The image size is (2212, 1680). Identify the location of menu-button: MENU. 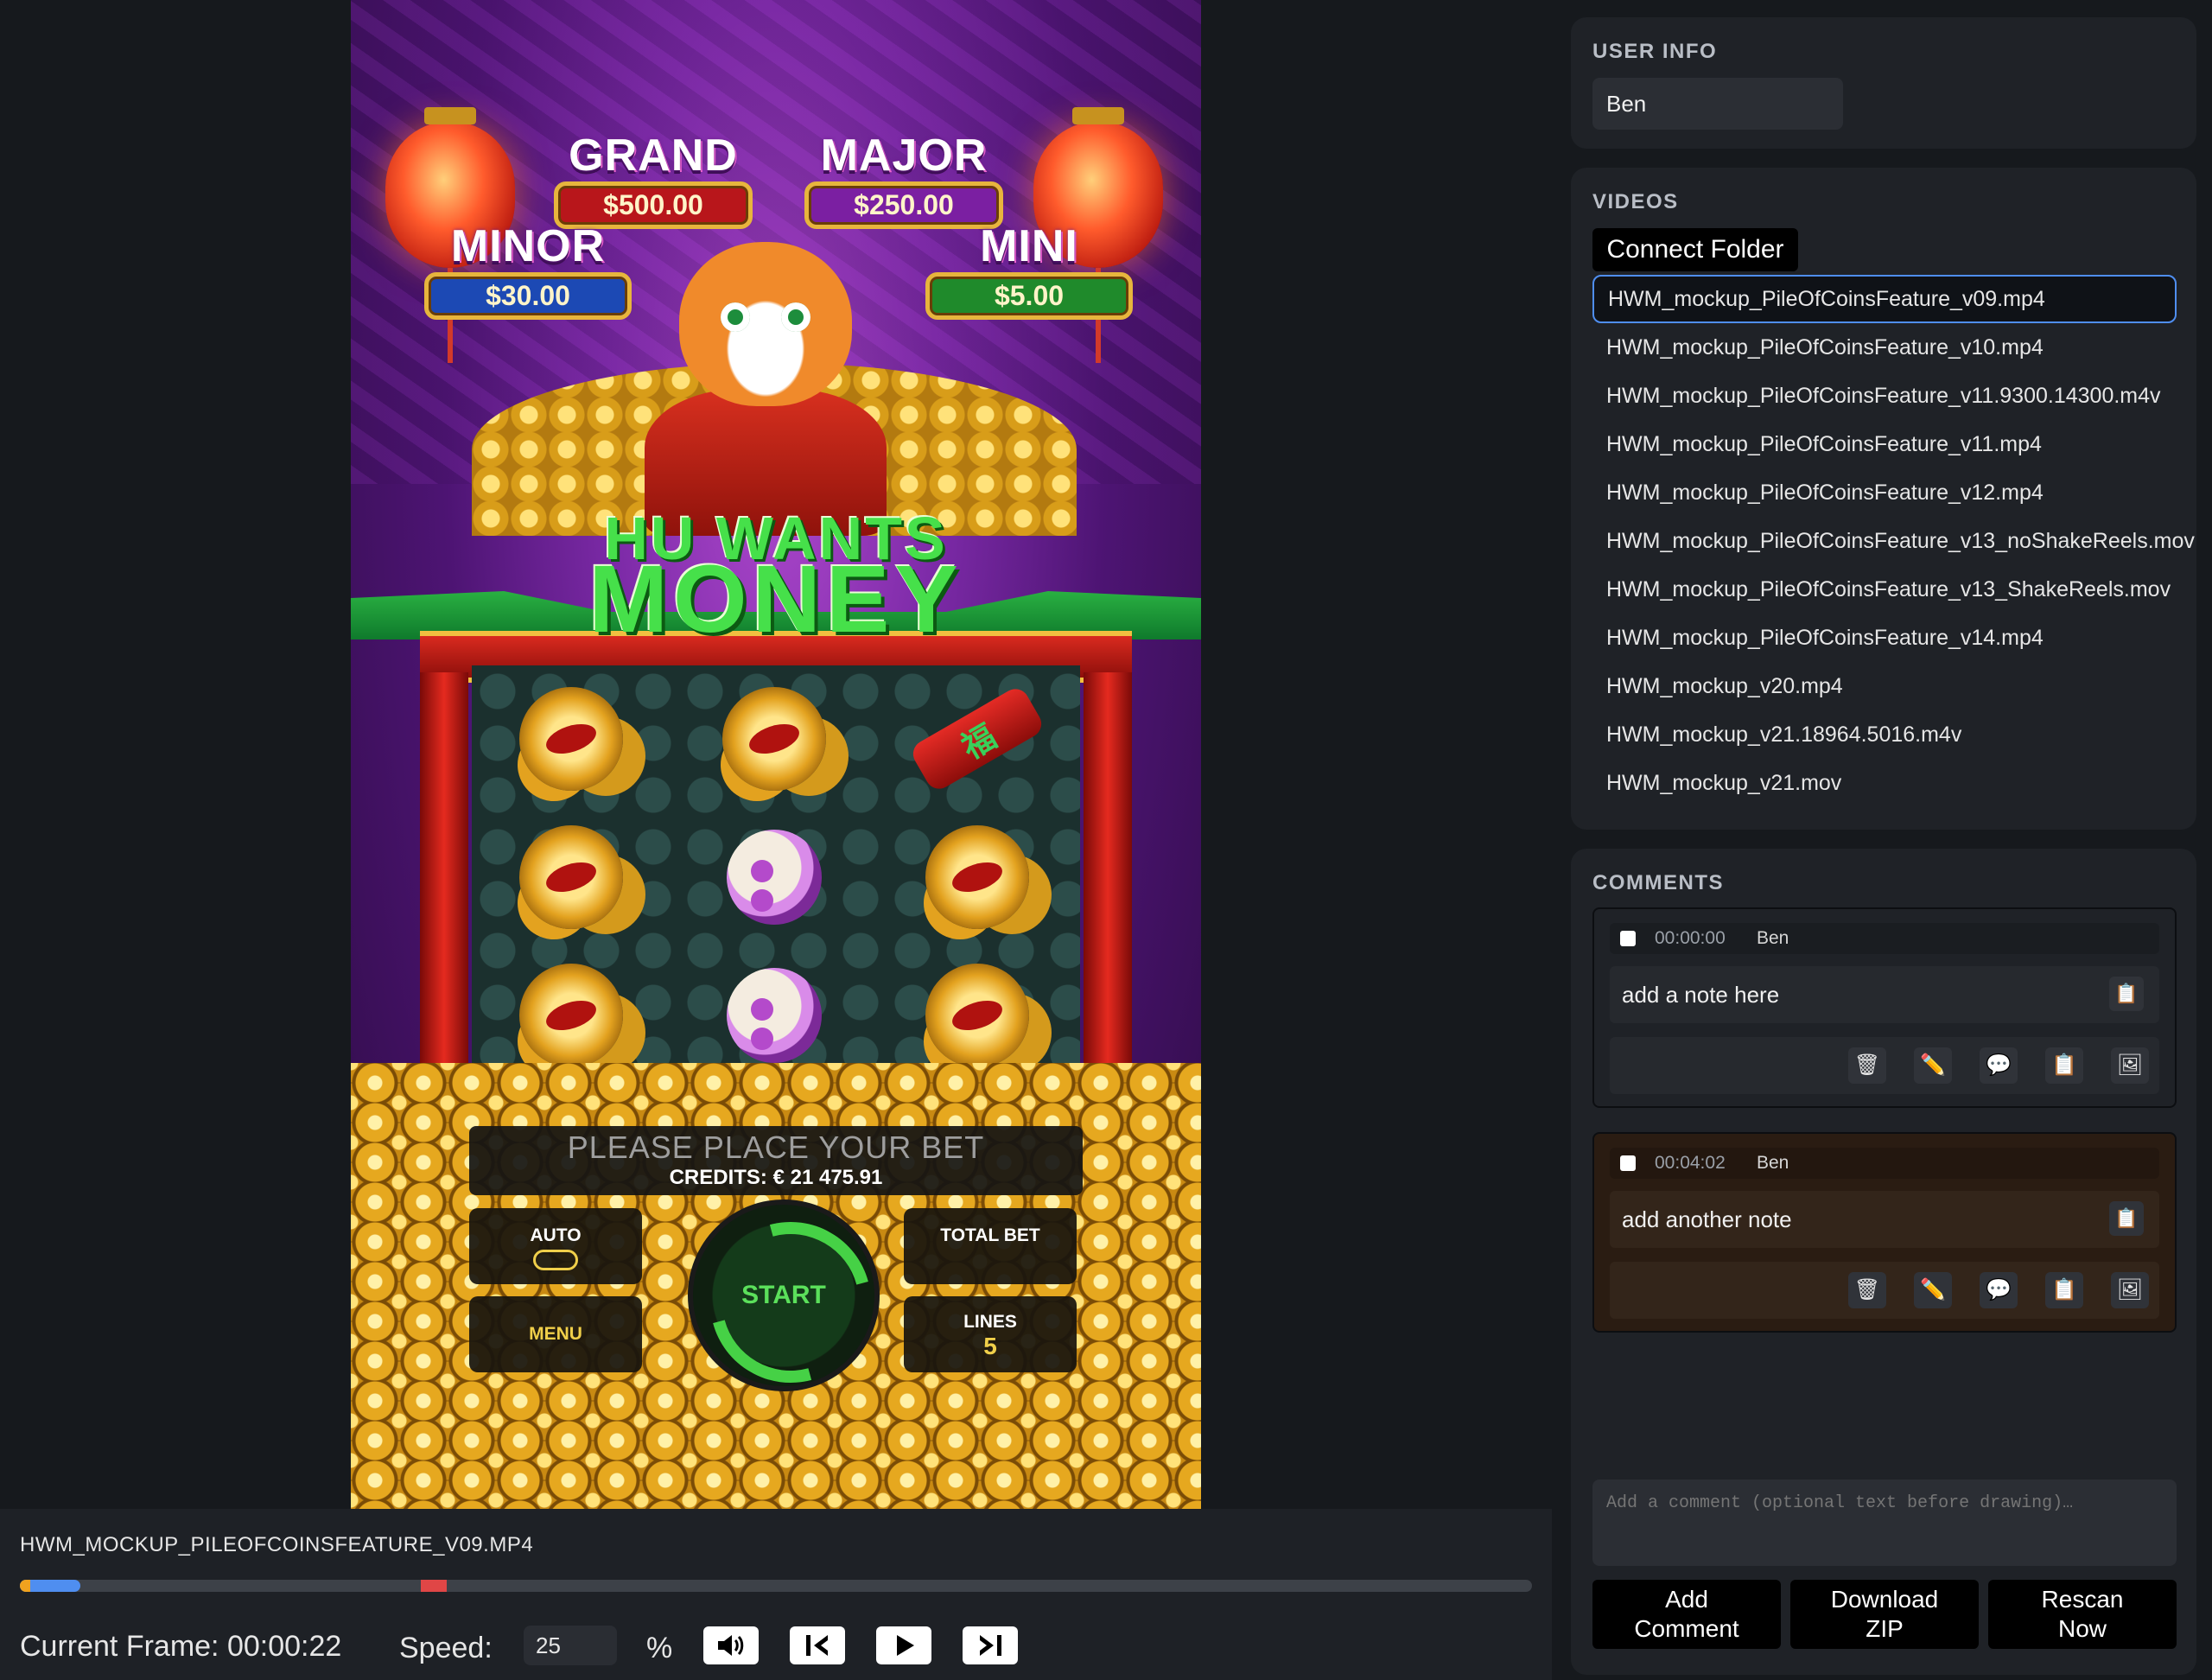
(555, 1334).